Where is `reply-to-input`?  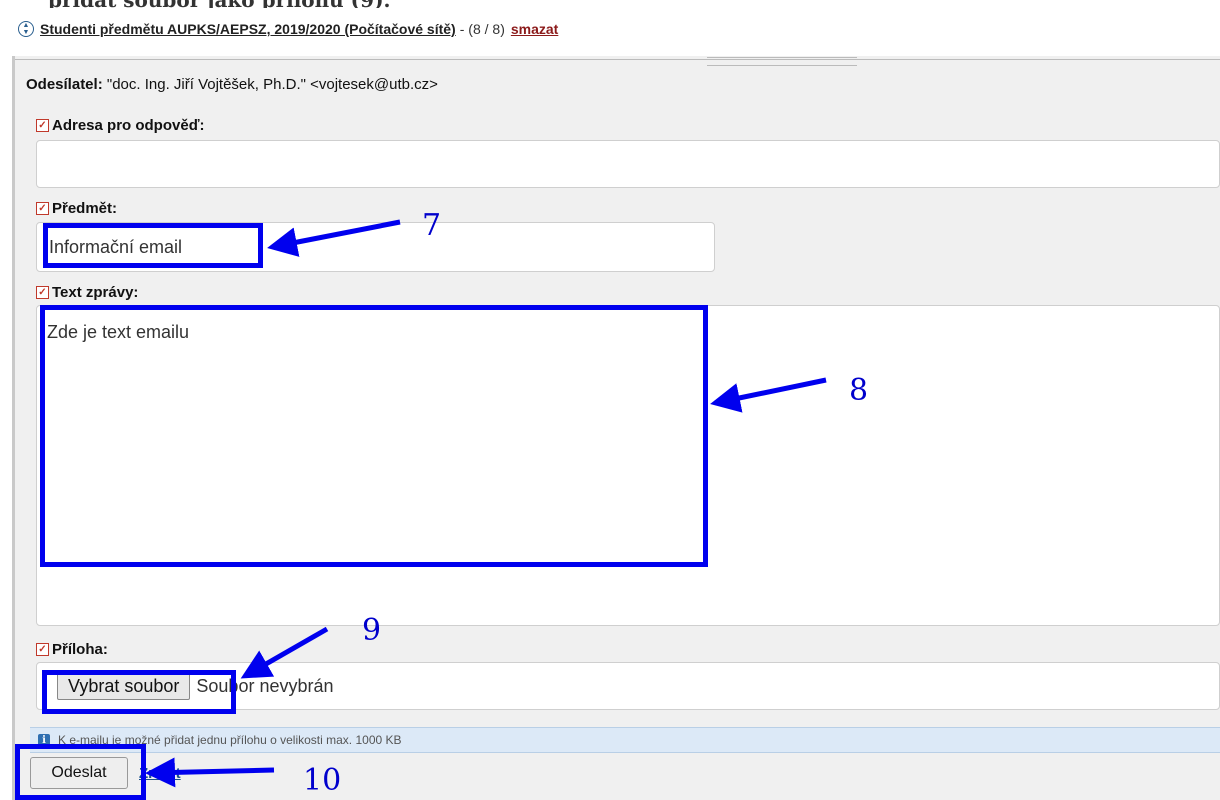 reply-to-input is located at coordinates (628, 164).